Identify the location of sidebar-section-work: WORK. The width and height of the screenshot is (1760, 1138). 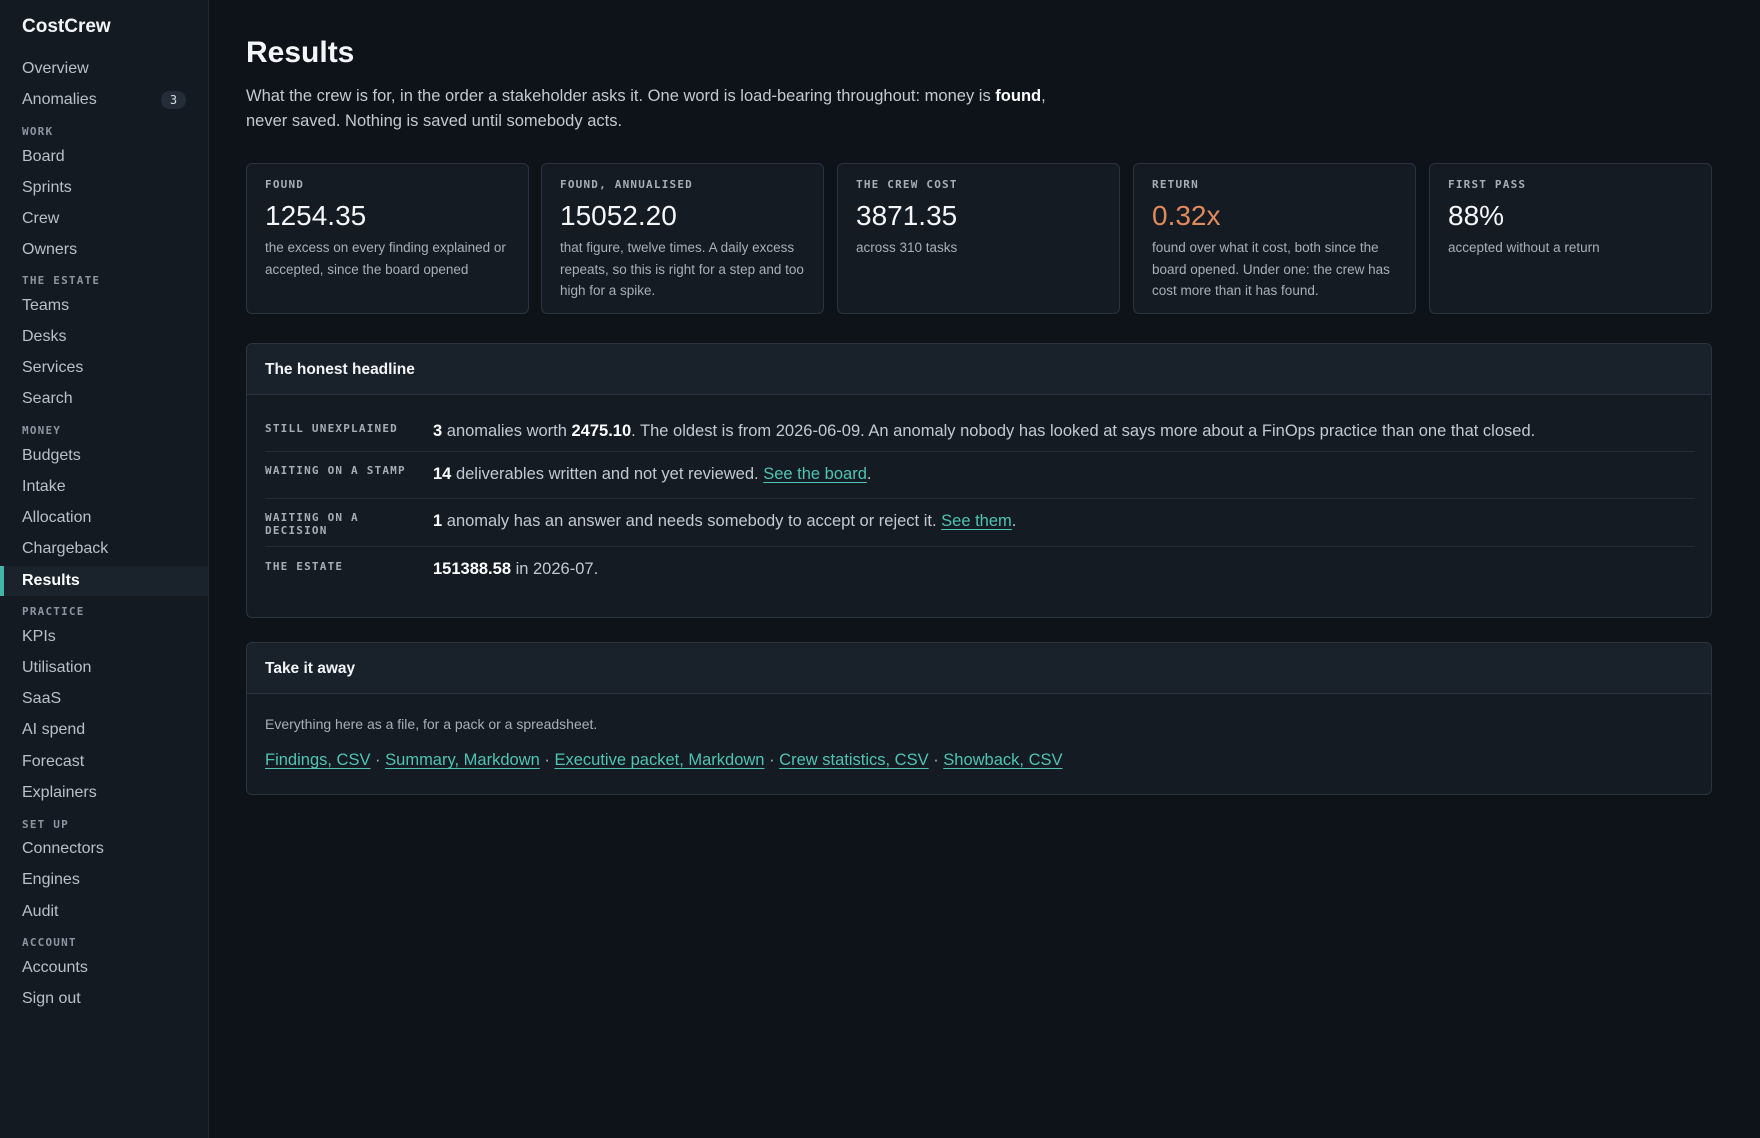
(38, 131).